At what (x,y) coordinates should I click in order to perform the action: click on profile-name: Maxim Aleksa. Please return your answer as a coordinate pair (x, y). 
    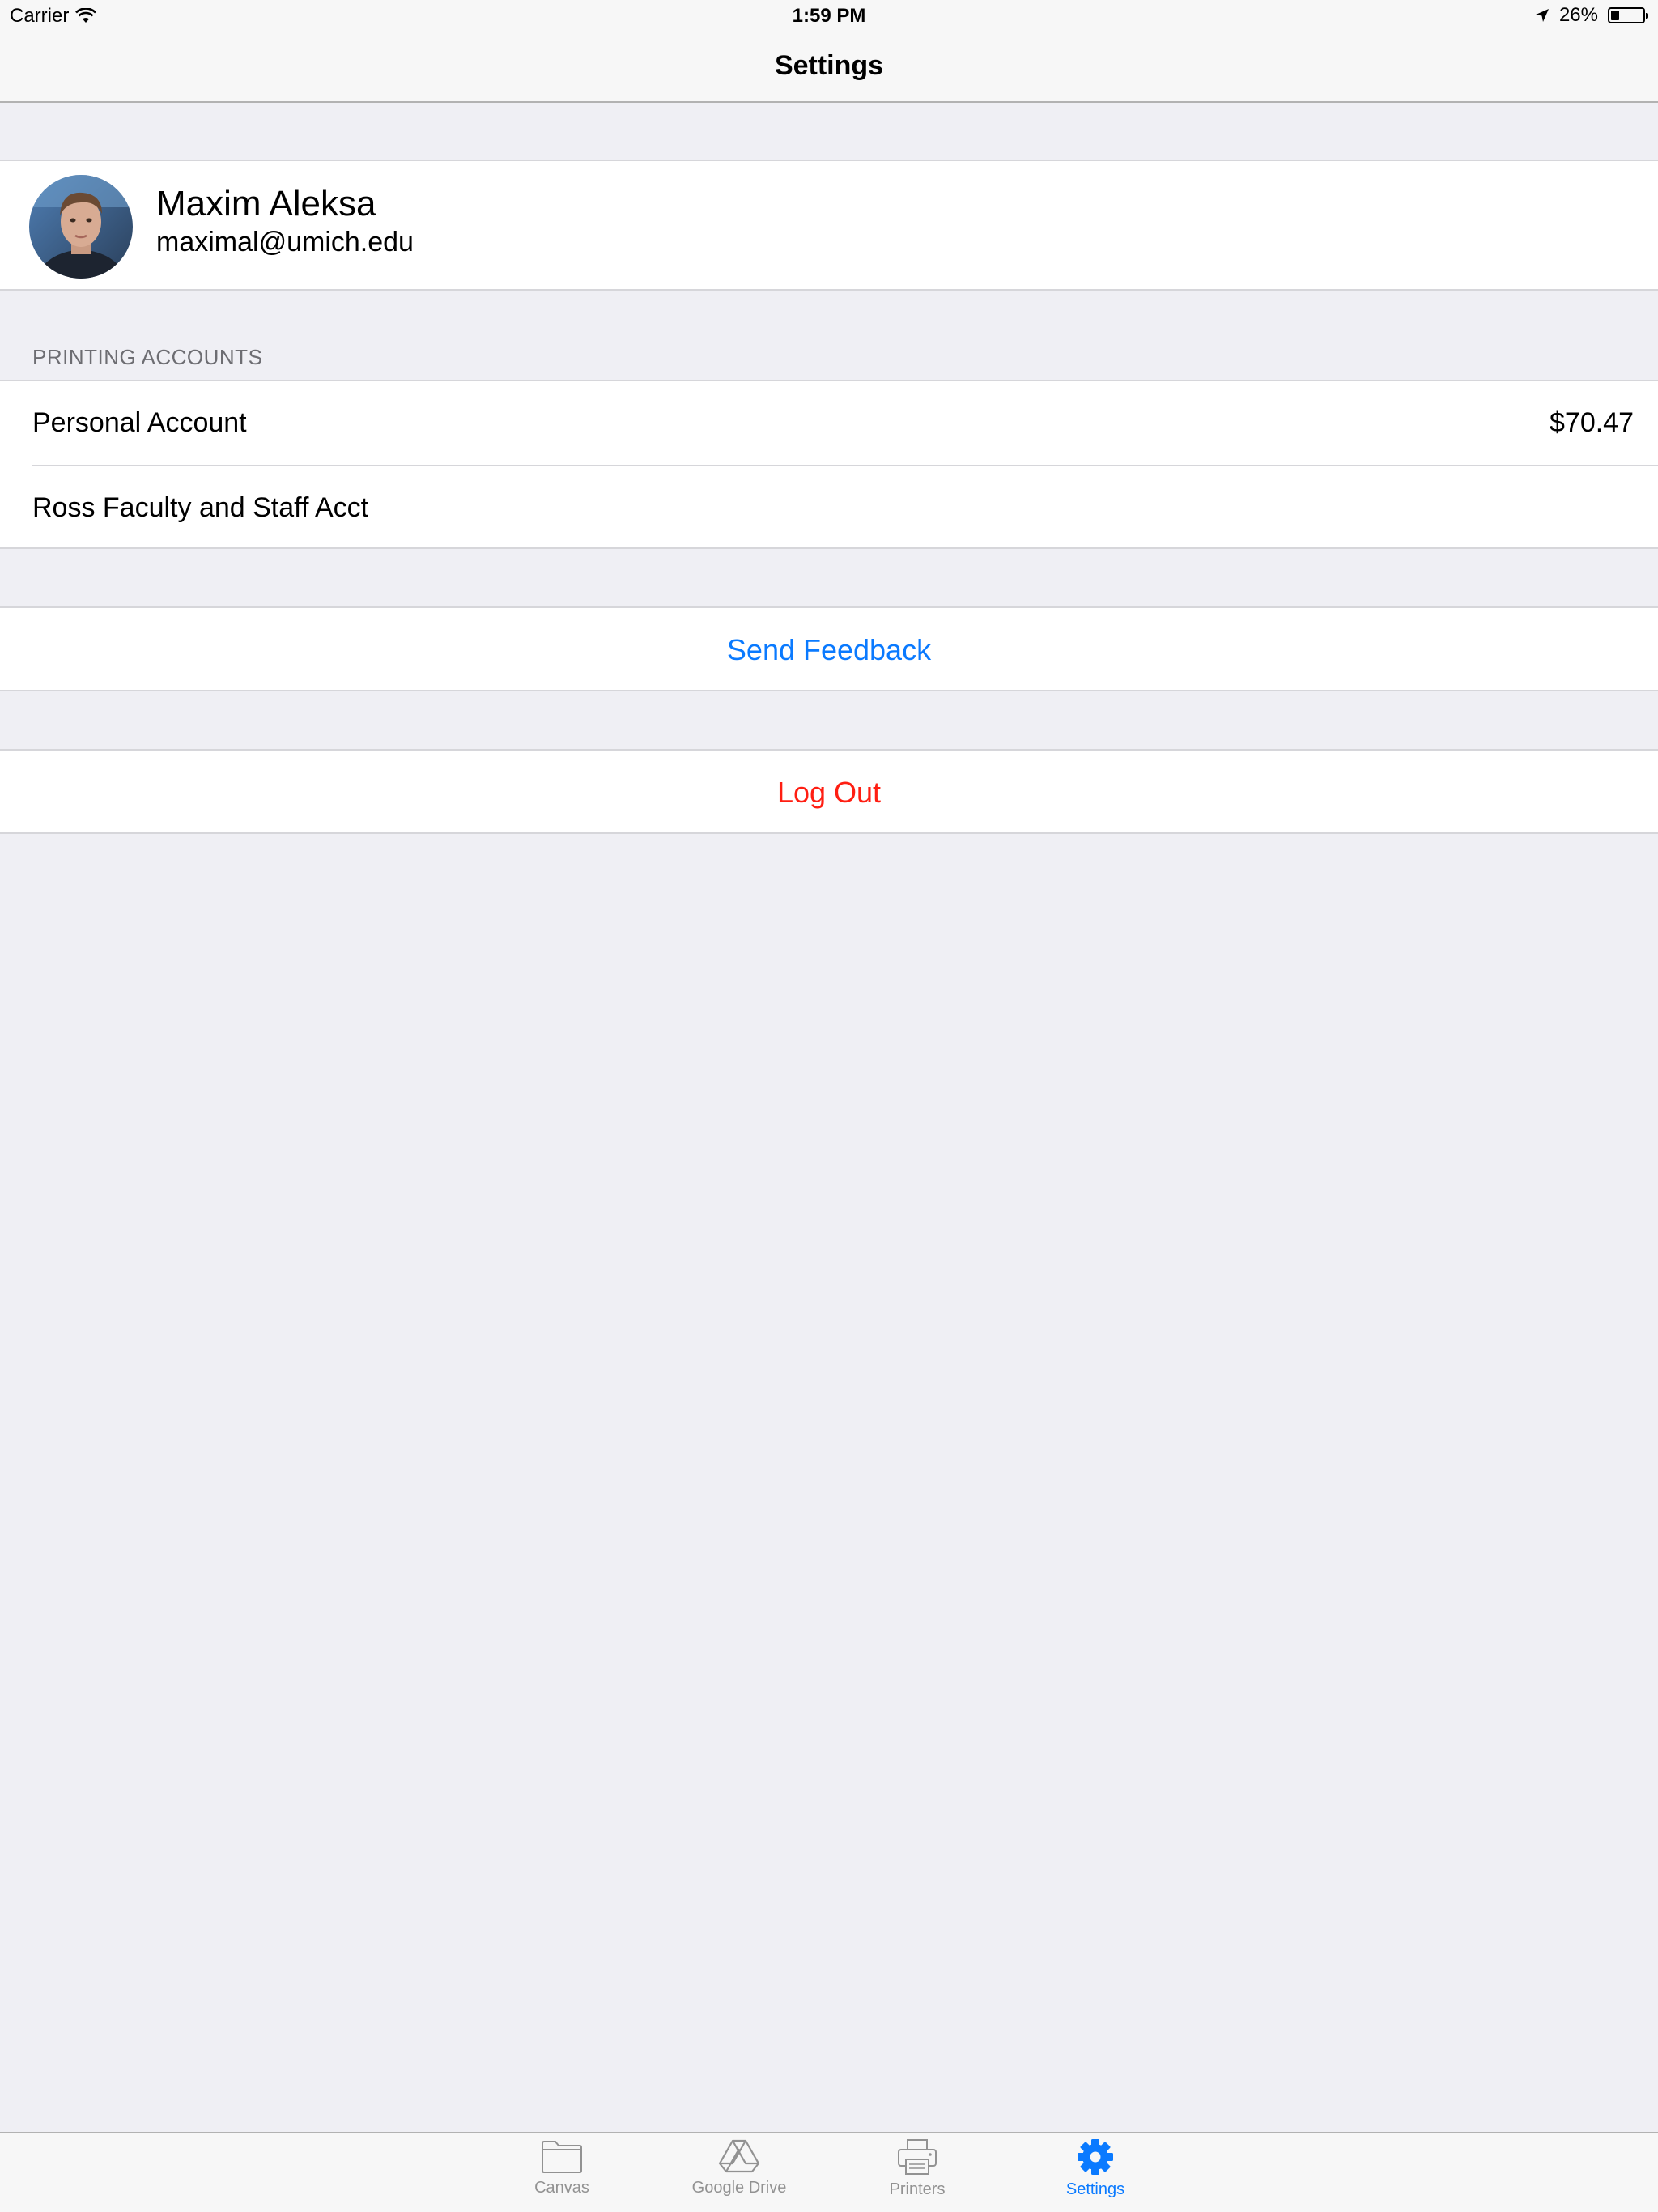
    Looking at the image, I should click on (266, 204).